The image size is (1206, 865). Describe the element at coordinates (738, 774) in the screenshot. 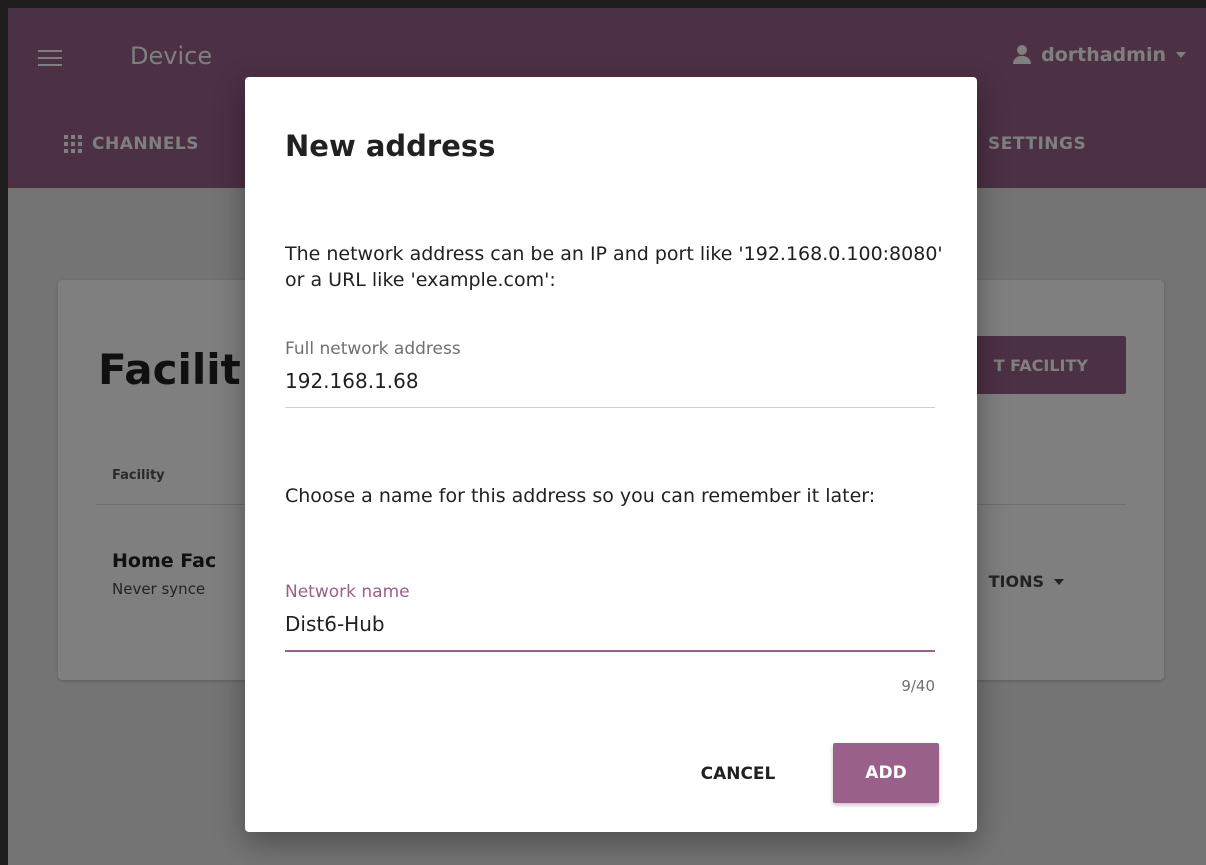

I see `cancel-button: CANCEL` at that location.